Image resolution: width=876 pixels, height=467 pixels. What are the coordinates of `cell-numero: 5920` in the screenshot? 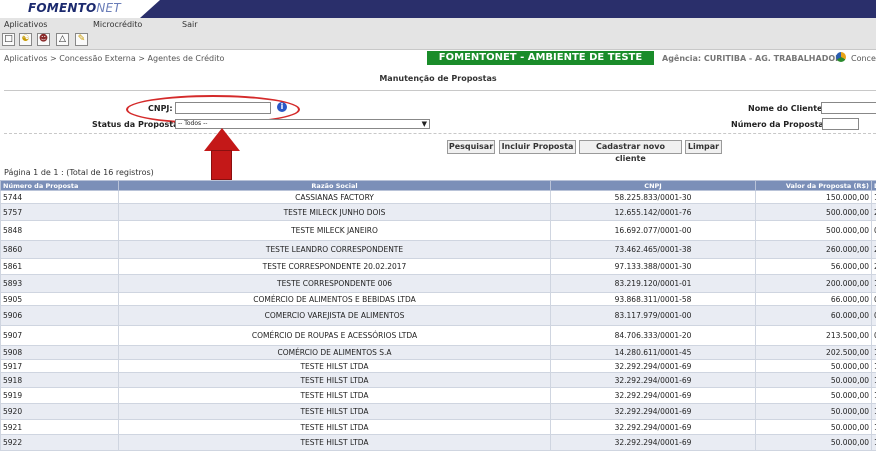 It's located at (59, 411).